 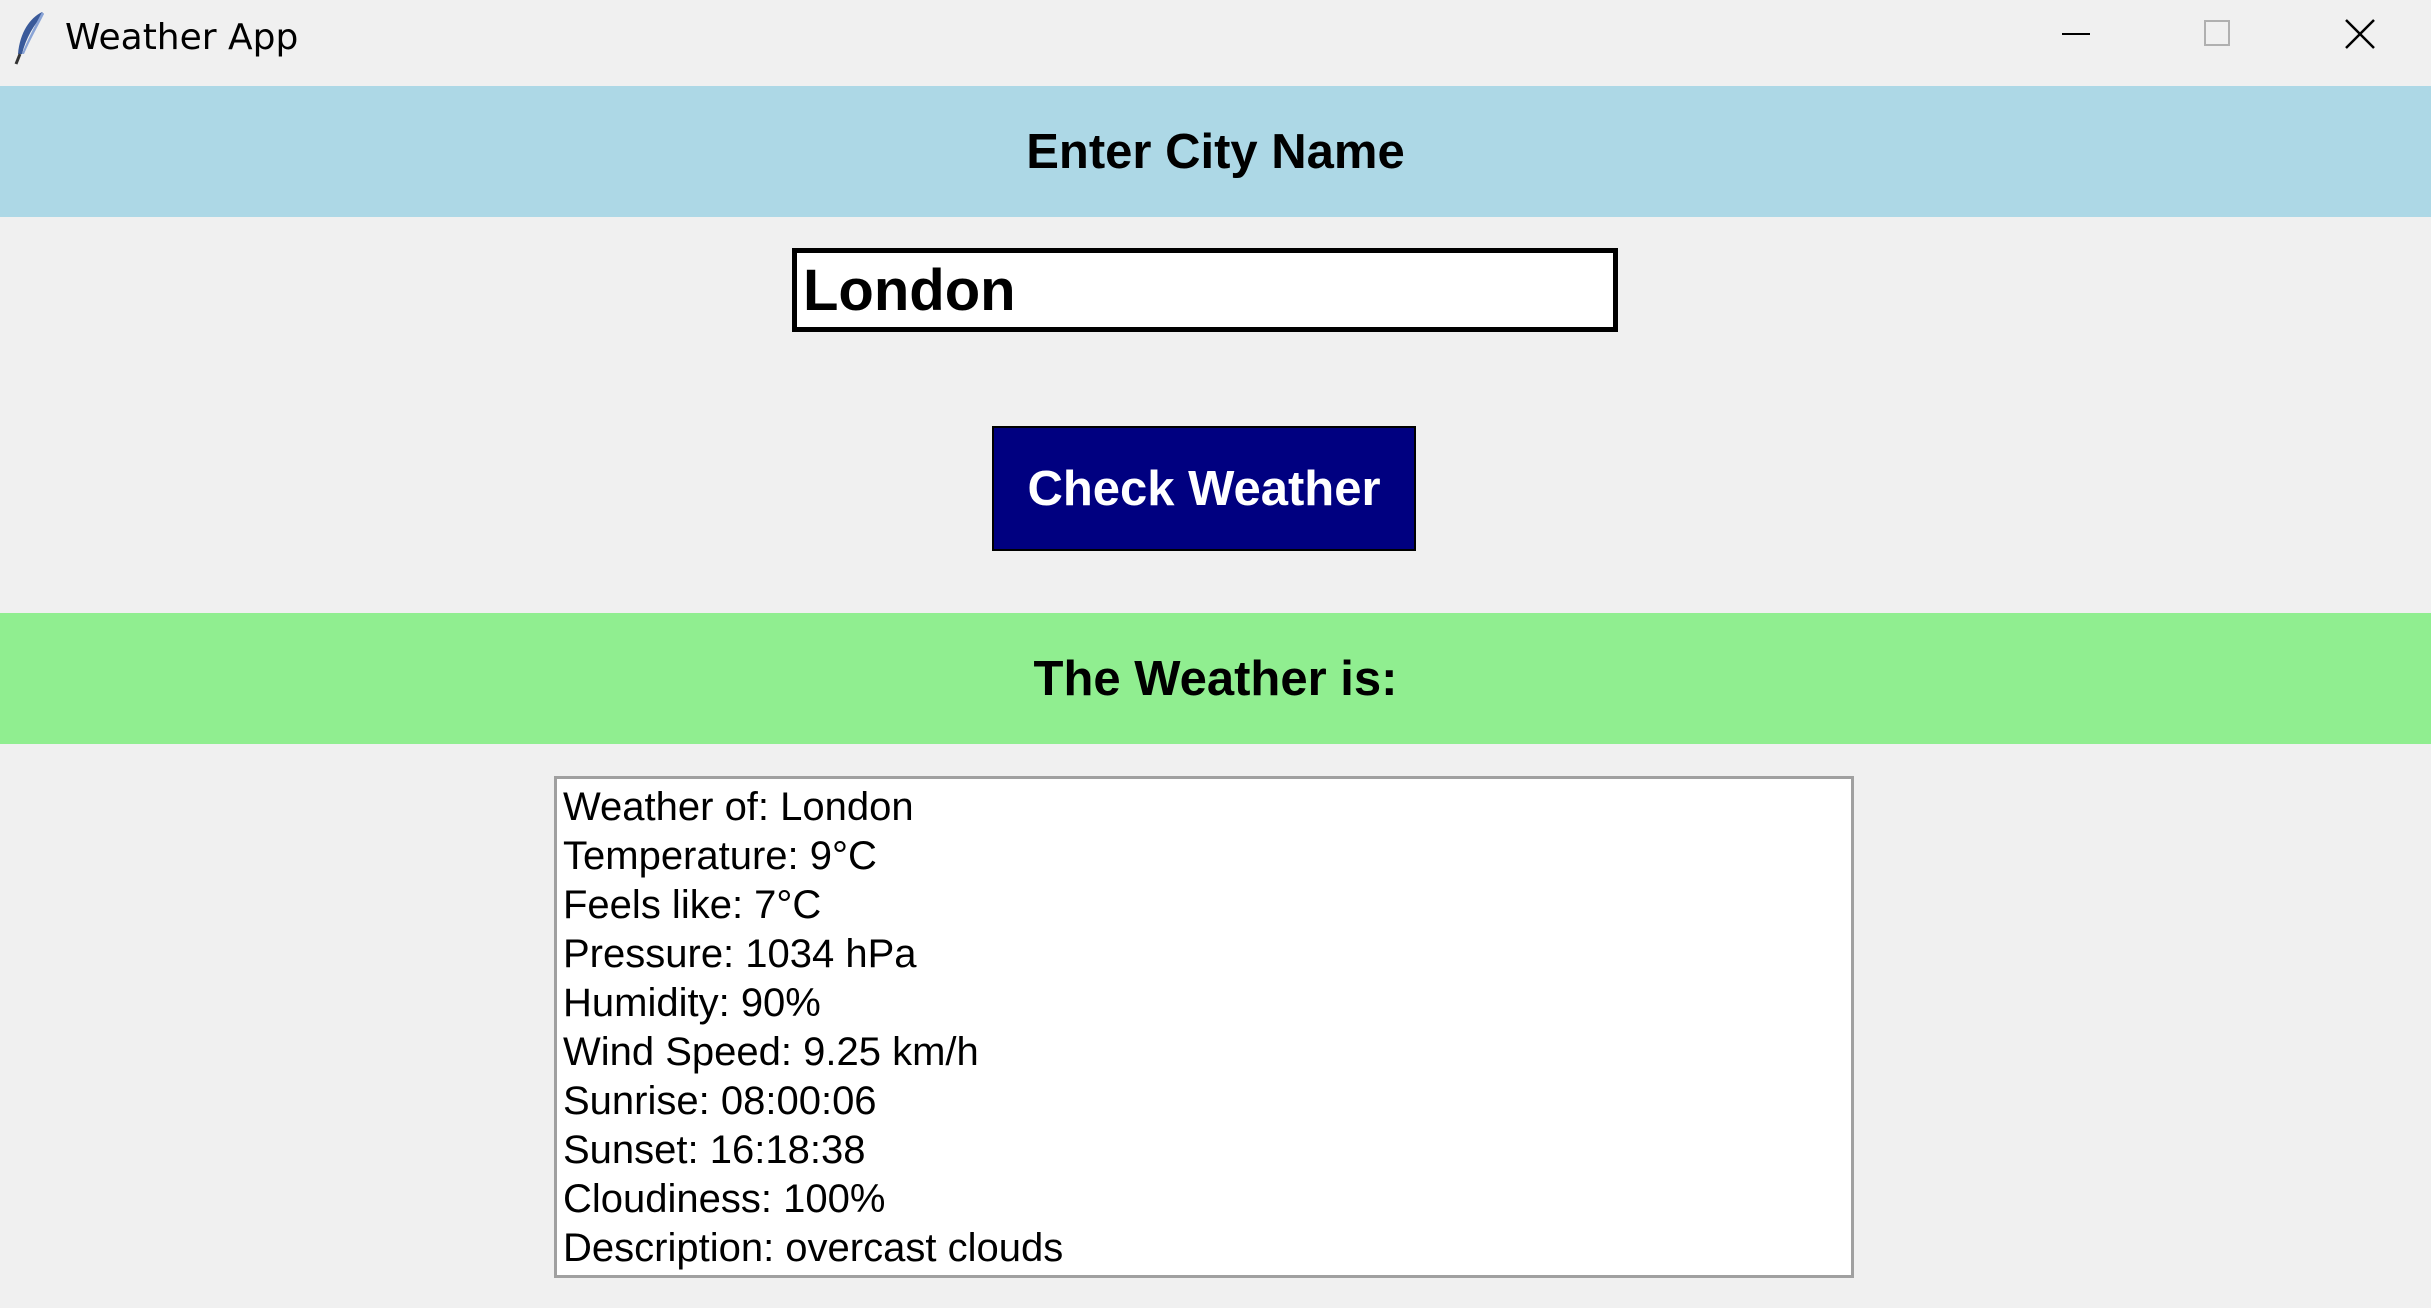 I want to click on result-line: Sunset: 16:18:38, so click(x=714, y=1150).